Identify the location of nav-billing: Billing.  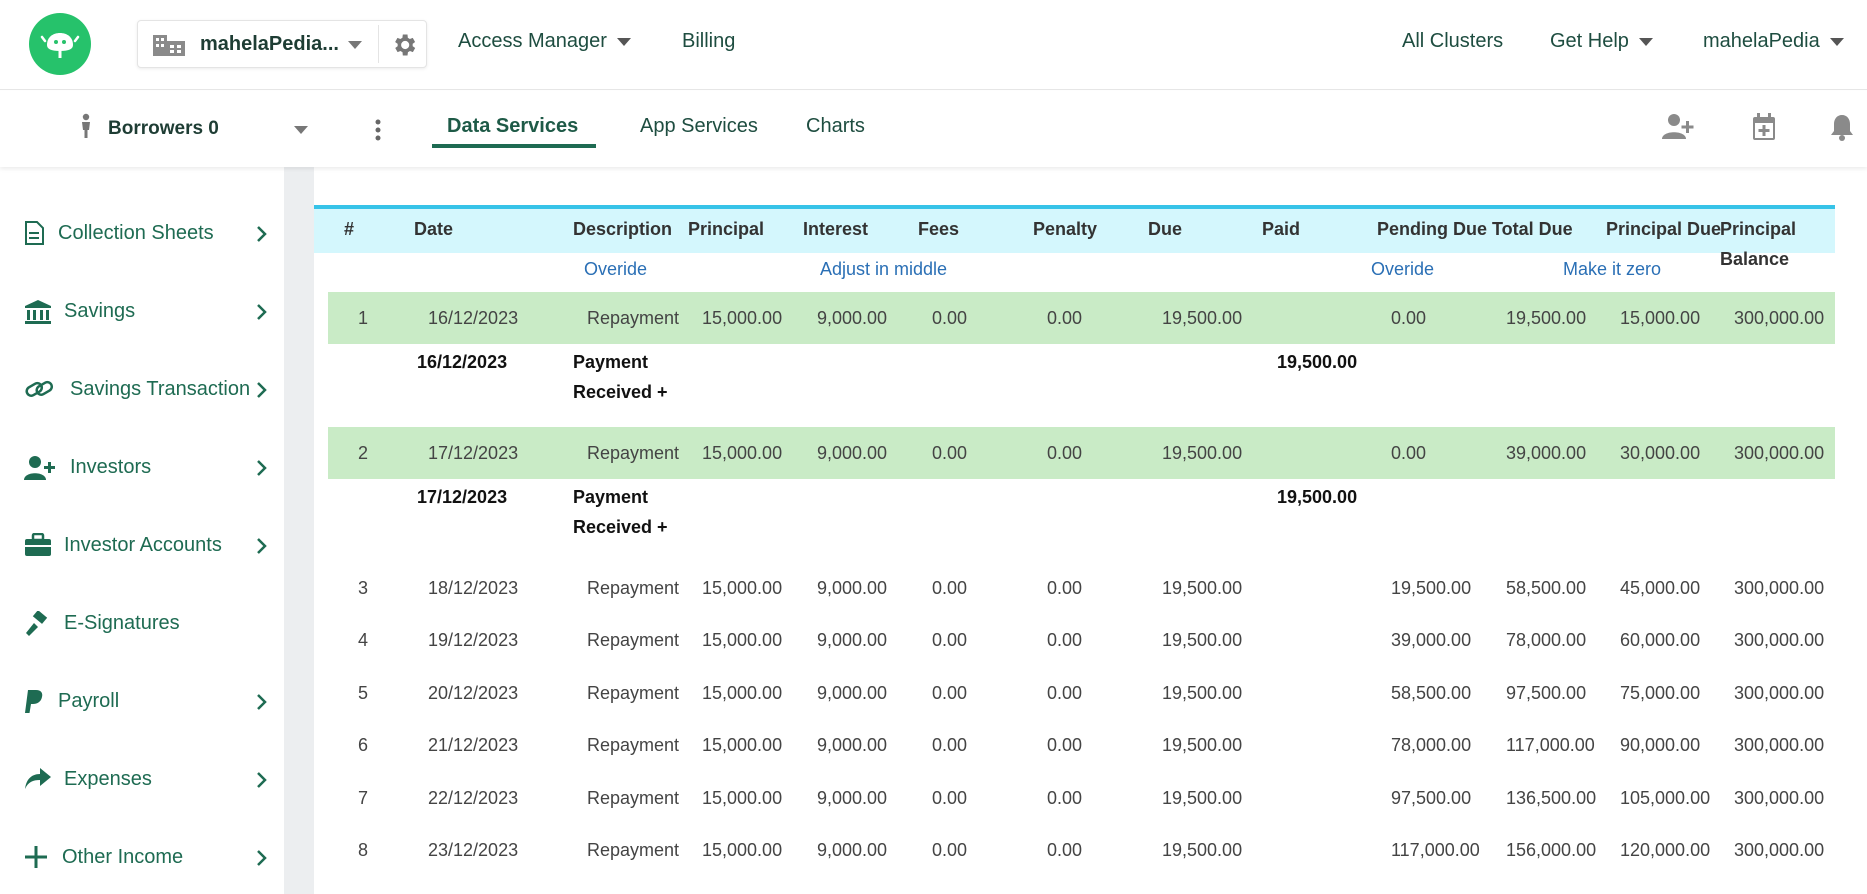
(708, 41).